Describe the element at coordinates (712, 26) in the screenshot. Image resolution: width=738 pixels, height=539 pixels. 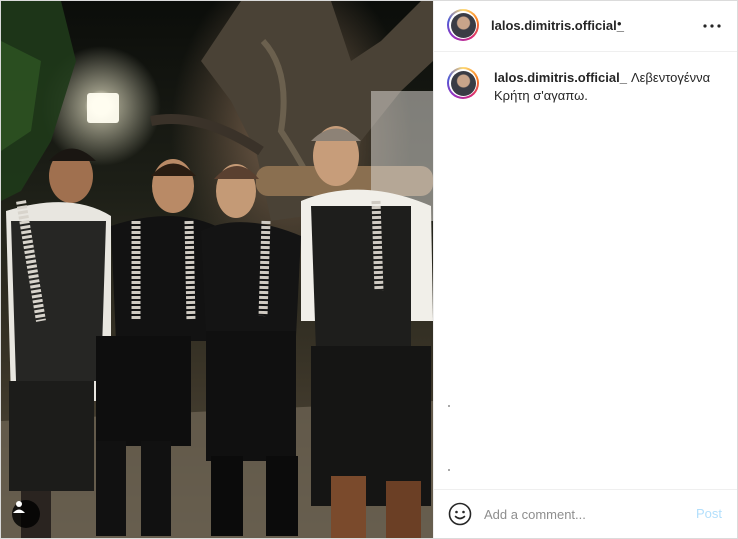
I see `more-options-icon` at that location.